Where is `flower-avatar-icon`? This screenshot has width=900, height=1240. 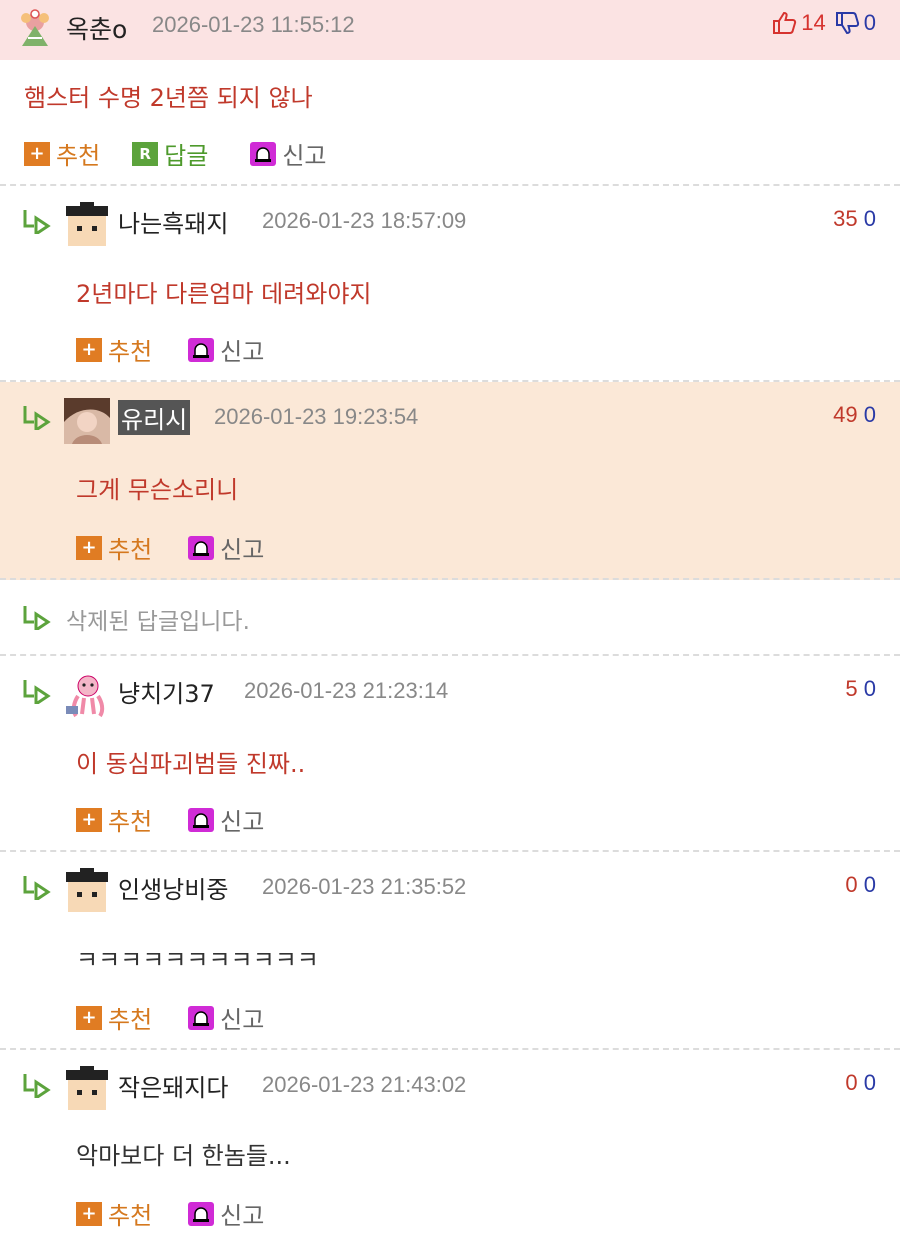
flower-avatar-icon is located at coordinates (35, 28).